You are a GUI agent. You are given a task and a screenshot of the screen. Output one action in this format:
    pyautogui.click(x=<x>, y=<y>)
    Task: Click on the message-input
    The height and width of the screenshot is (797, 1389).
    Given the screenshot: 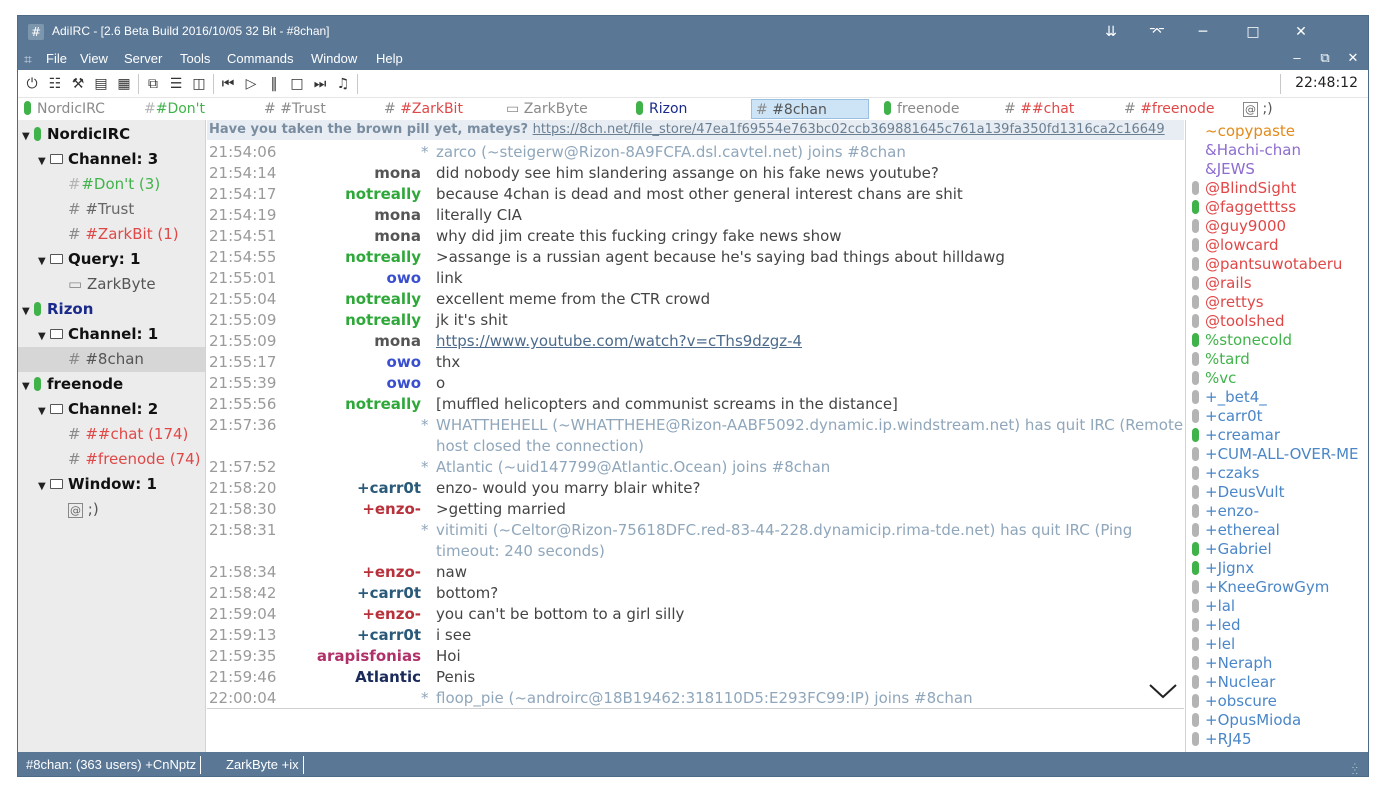 What is the action you would take?
    pyautogui.click(x=695, y=730)
    